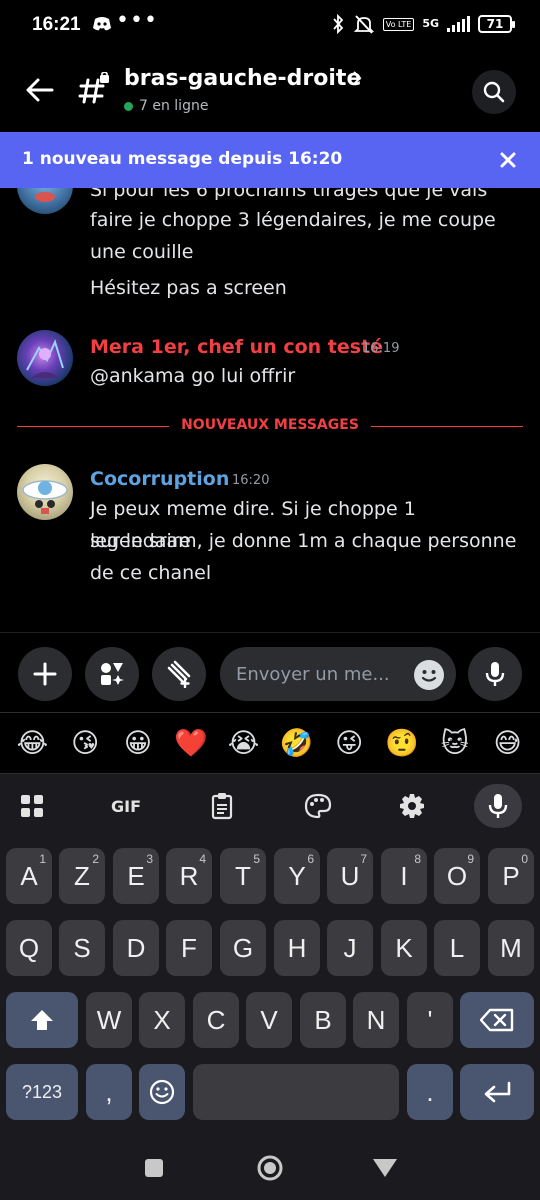 Image resolution: width=540 pixels, height=1200 pixels. Describe the element at coordinates (297, 948) in the screenshot. I see `key: H` at that location.